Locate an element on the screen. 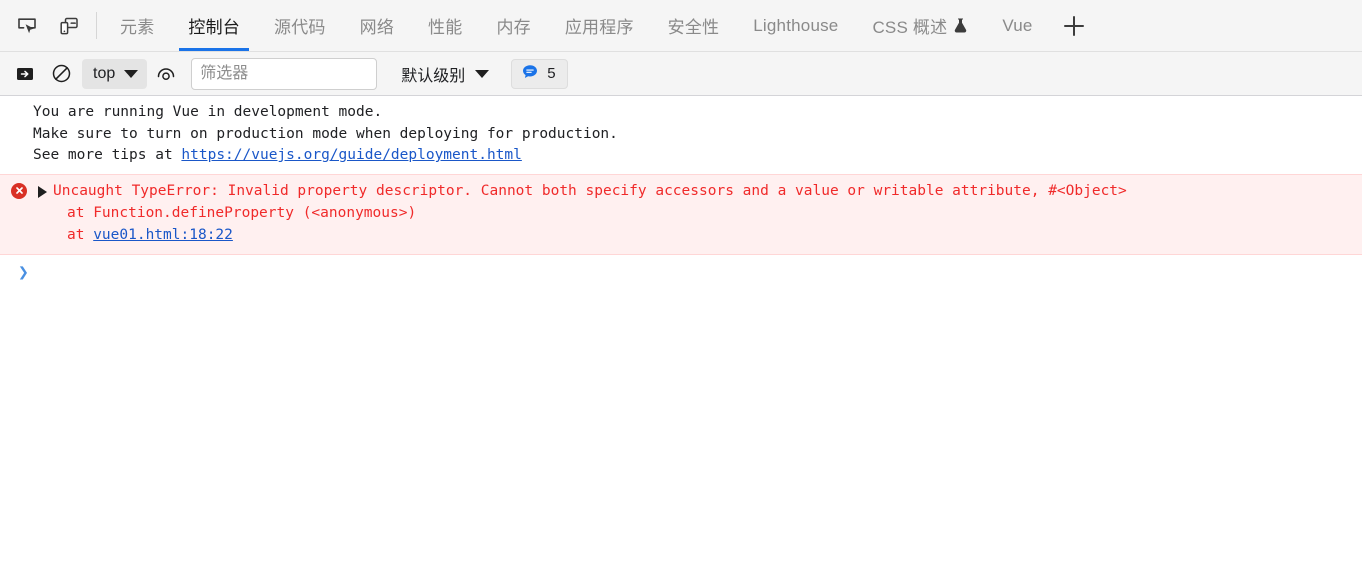  tab-memory: 内存 is located at coordinates (513, 25).